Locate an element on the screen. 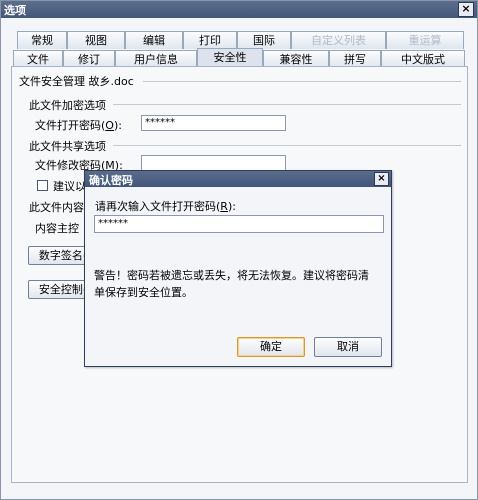  open-password-input: ****** is located at coordinates (213, 123).